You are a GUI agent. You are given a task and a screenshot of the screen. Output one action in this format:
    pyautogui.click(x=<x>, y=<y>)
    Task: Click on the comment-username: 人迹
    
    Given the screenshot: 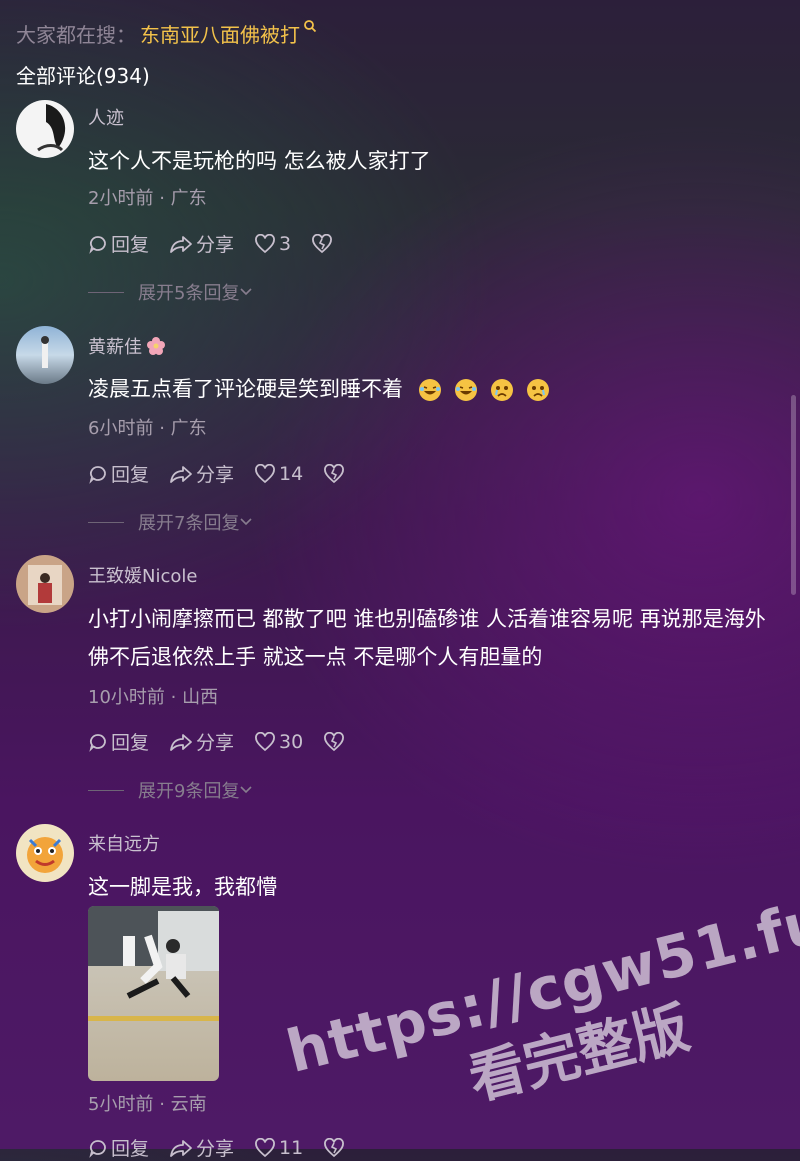 What is the action you would take?
    pyautogui.click(x=106, y=117)
    